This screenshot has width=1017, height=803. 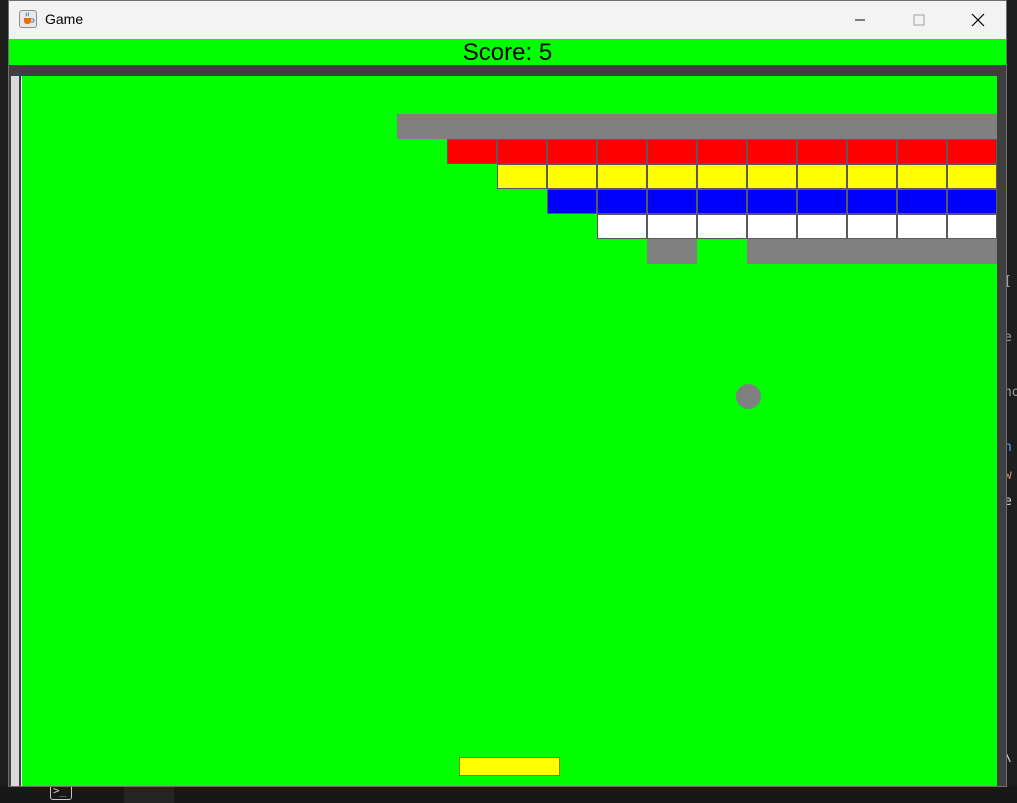 I want to click on minimize-button, so click(x=860, y=20).